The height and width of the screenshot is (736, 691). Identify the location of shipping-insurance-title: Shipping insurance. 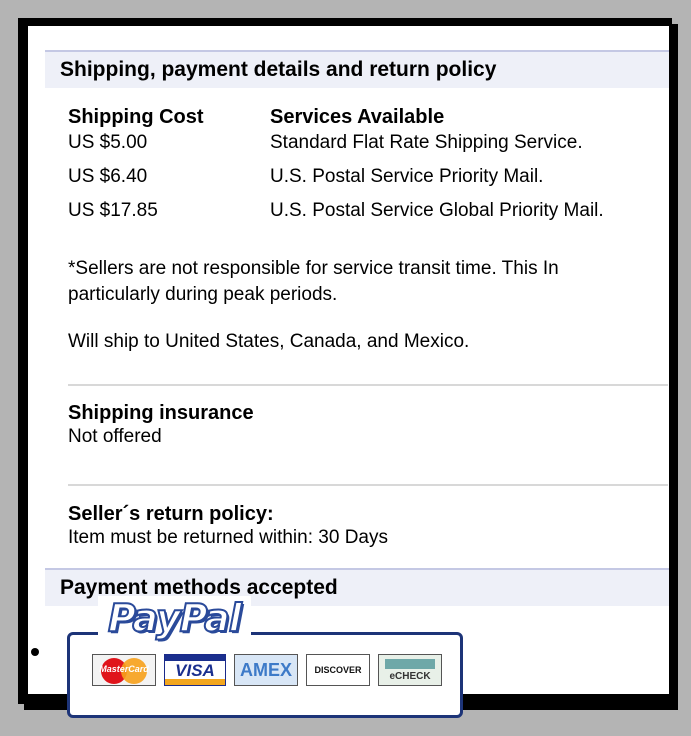
(161, 413).